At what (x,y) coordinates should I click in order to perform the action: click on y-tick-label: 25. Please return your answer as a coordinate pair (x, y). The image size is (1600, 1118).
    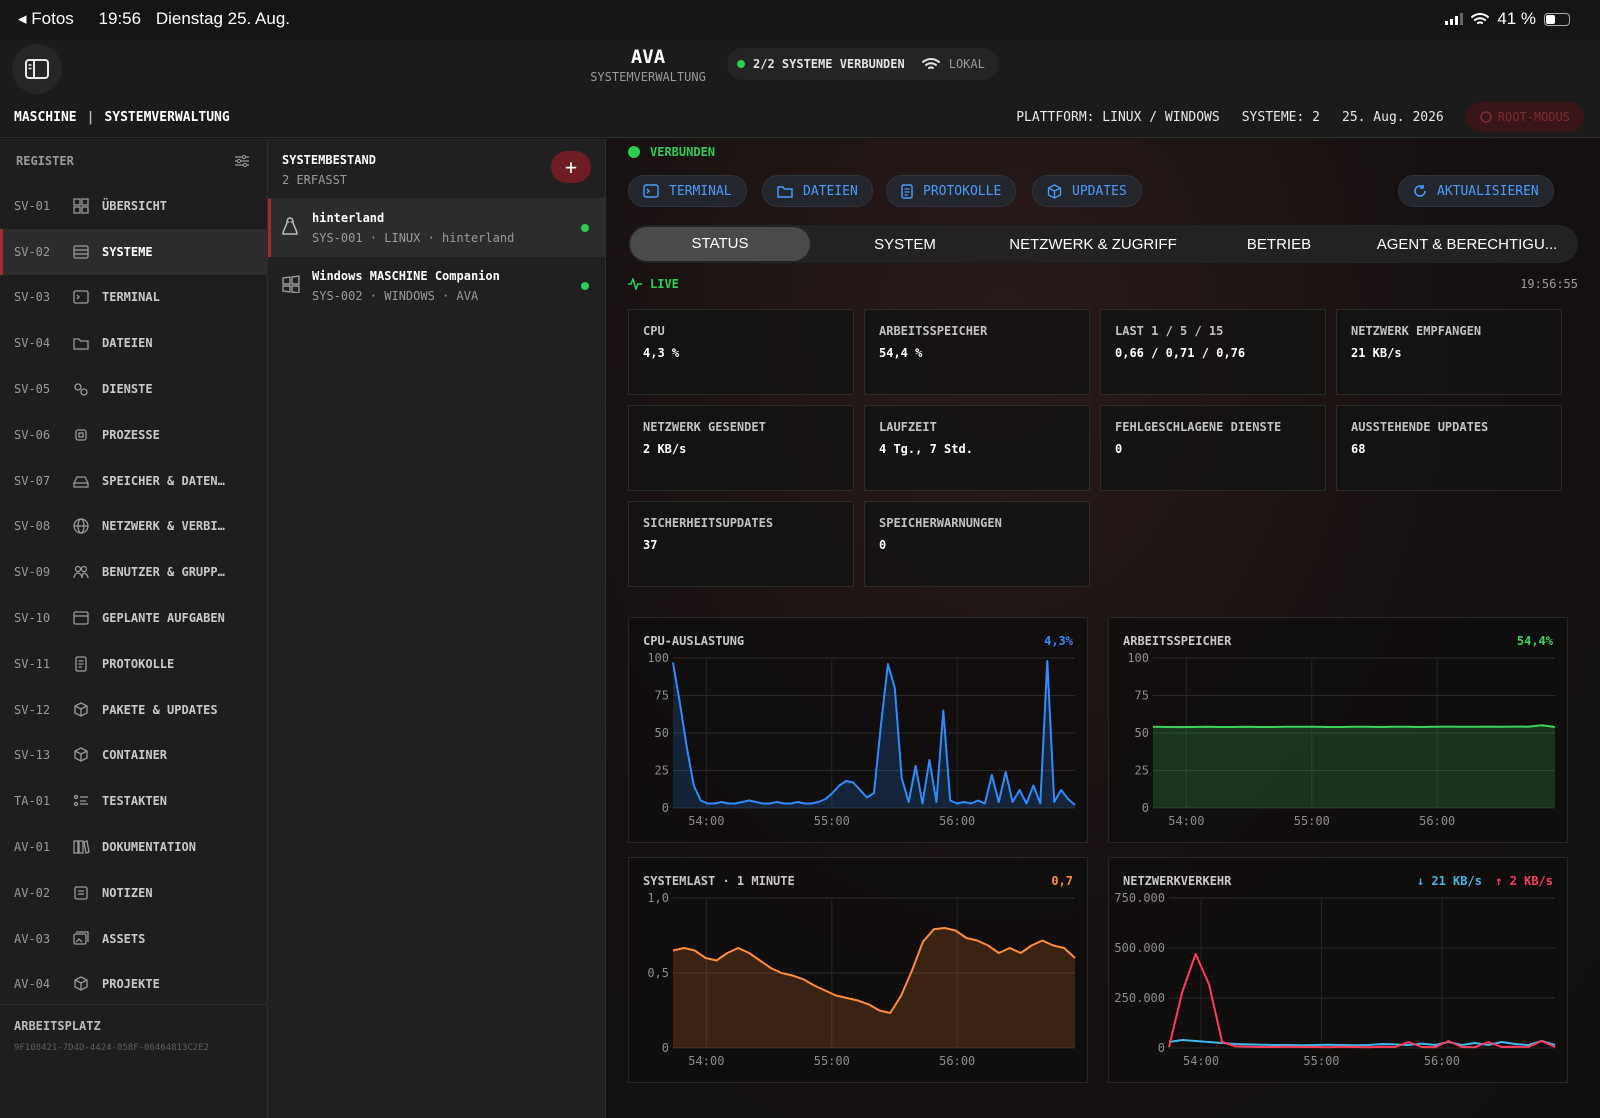
    Looking at the image, I should click on (1142, 771).